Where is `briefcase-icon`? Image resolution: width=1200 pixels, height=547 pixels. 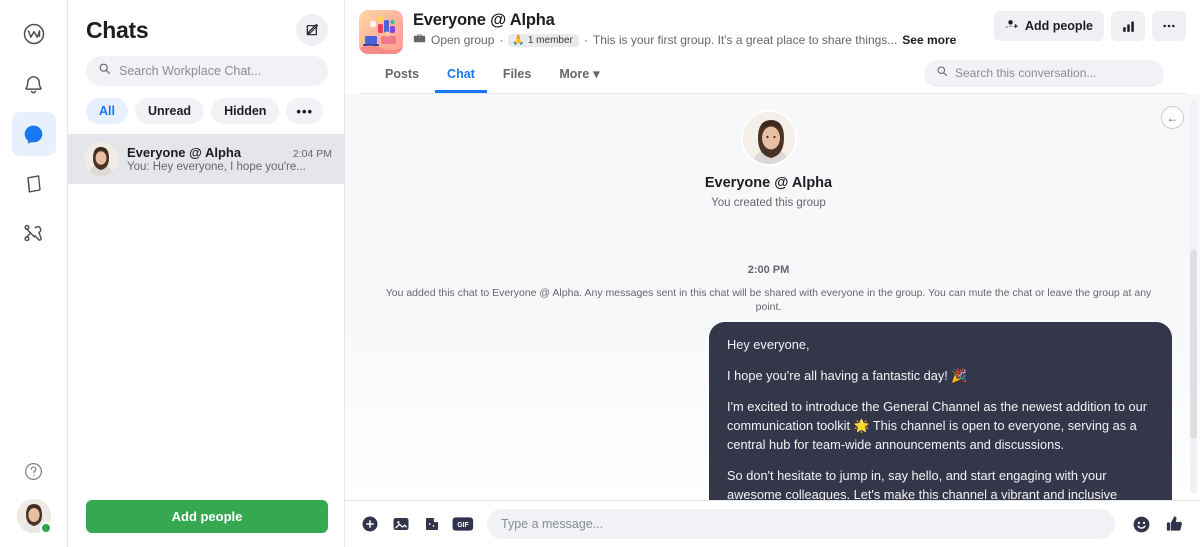 briefcase-icon is located at coordinates (419, 40).